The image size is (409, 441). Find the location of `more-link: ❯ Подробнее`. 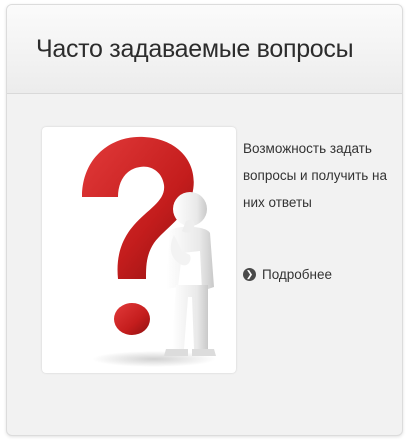

more-link: ❯ Подробнее is located at coordinates (287, 274).